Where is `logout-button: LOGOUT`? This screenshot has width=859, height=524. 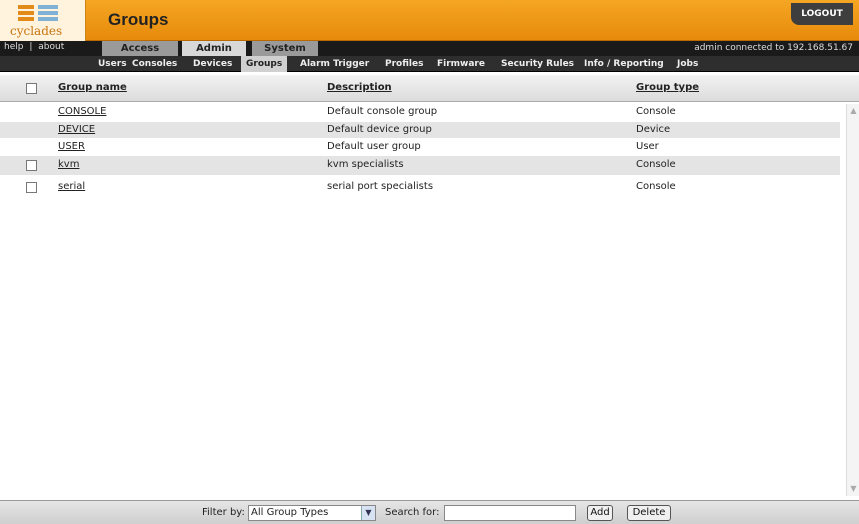 logout-button: LOGOUT is located at coordinates (822, 14).